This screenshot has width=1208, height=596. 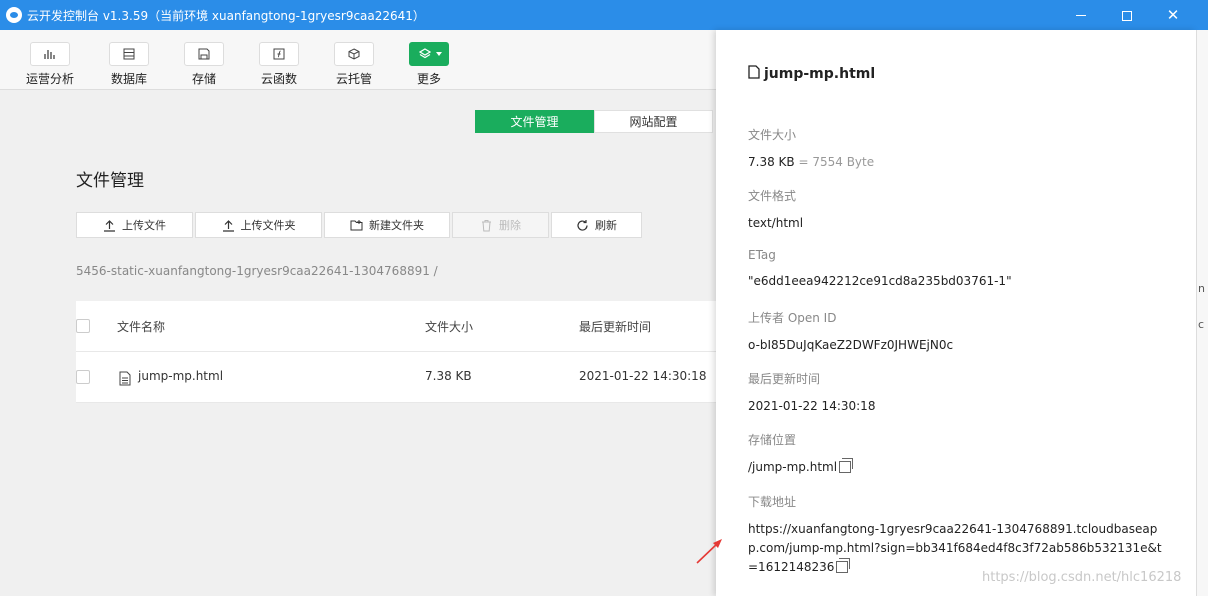 What do you see at coordinates (772, 502) in the screenshot?
I see `download-label: 下载地址` at bounding box center [772, 502].